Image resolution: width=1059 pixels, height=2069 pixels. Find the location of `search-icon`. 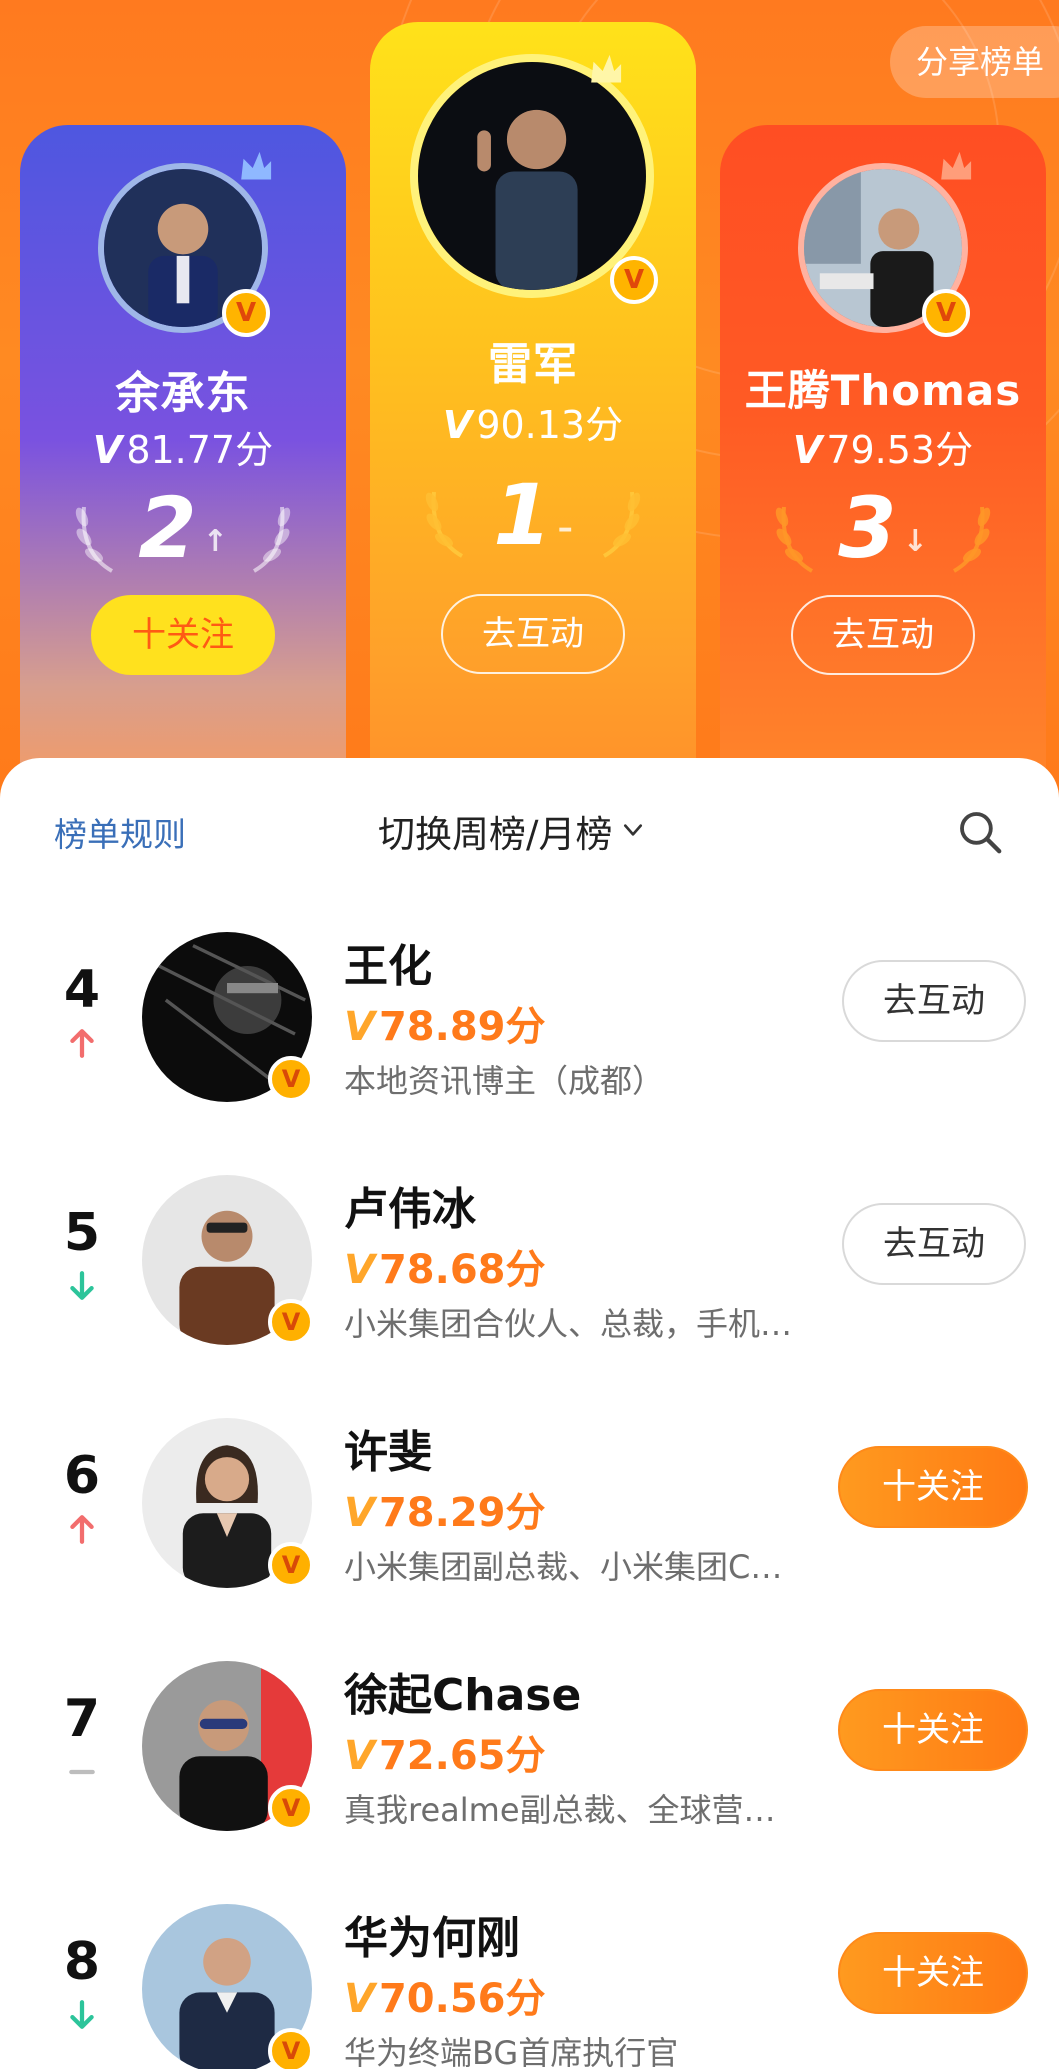

search-icon is located at coordinates (980, 832).